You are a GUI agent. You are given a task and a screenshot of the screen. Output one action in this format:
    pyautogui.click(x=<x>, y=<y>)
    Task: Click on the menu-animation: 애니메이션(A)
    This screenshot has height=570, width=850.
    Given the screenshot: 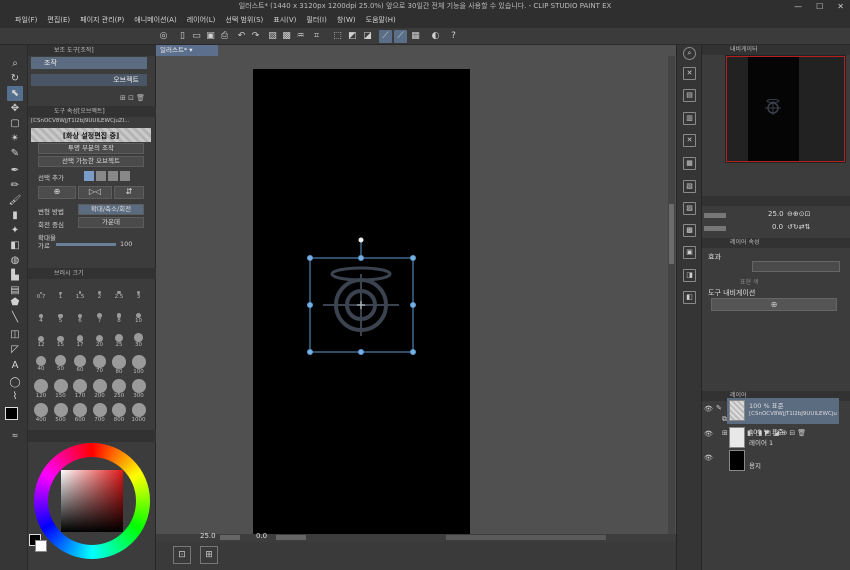 What is the action you would take?
    pyautogui.click(x=155, y=20)
    